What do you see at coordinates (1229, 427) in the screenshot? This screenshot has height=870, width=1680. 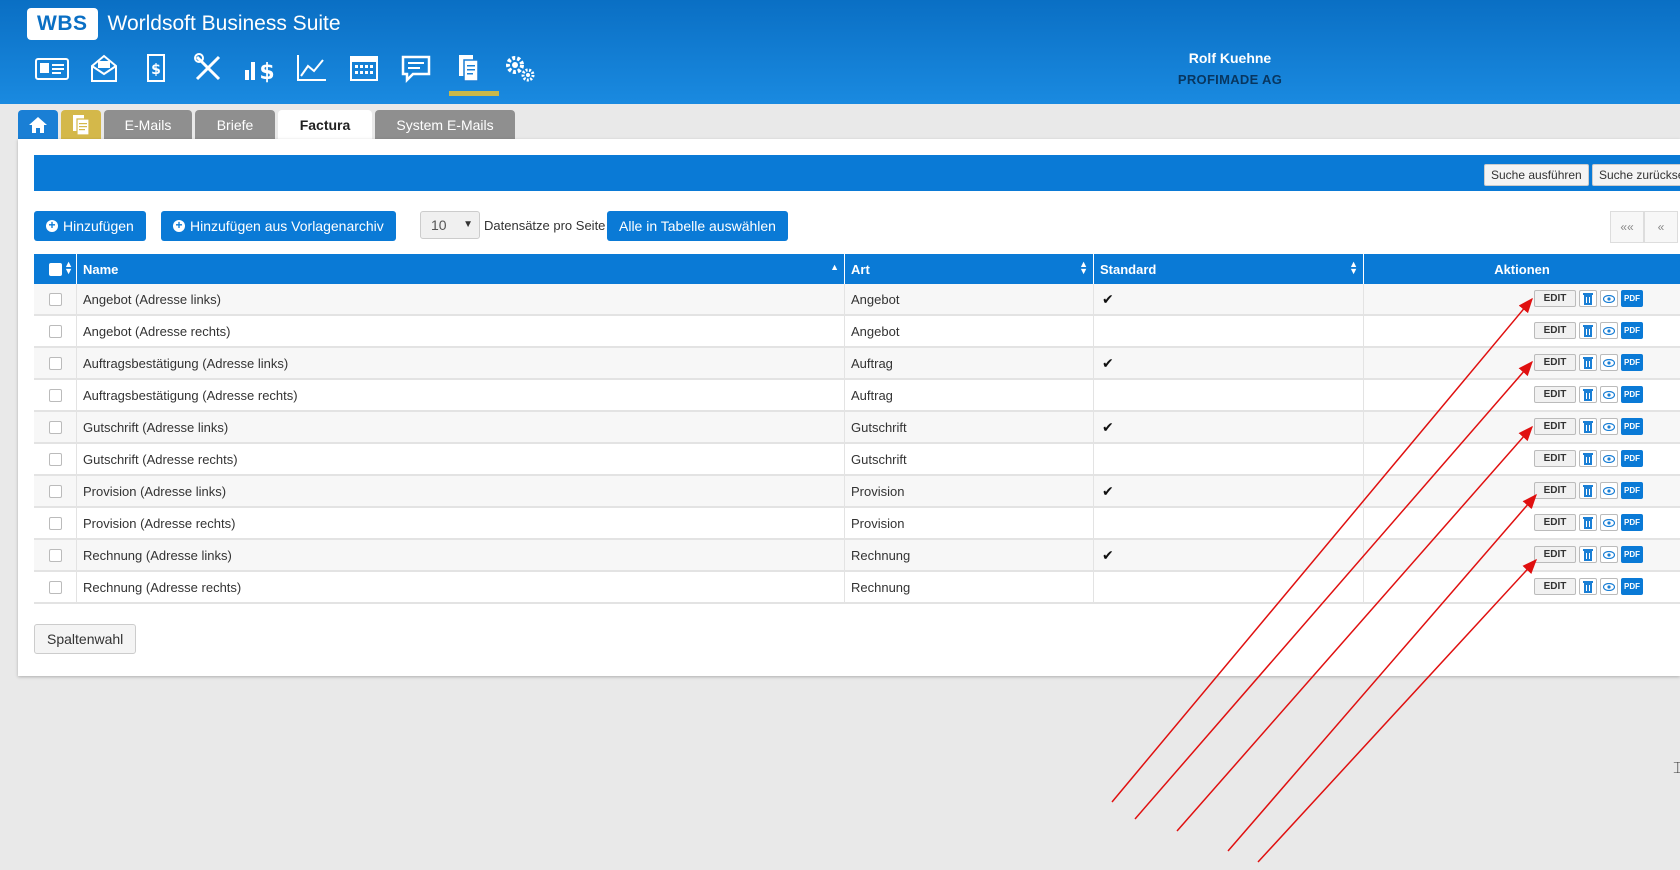 I see `cell-standard: ✔` at bounding box center [1229, 427].